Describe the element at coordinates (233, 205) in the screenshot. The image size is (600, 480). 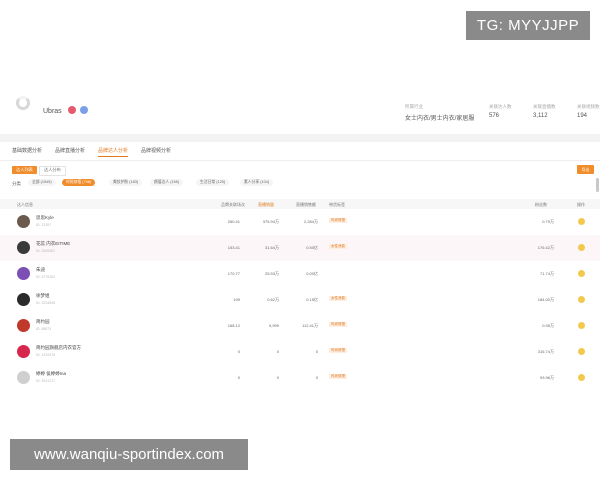
I see `col-sessions: 品牌关联场次` at that location.